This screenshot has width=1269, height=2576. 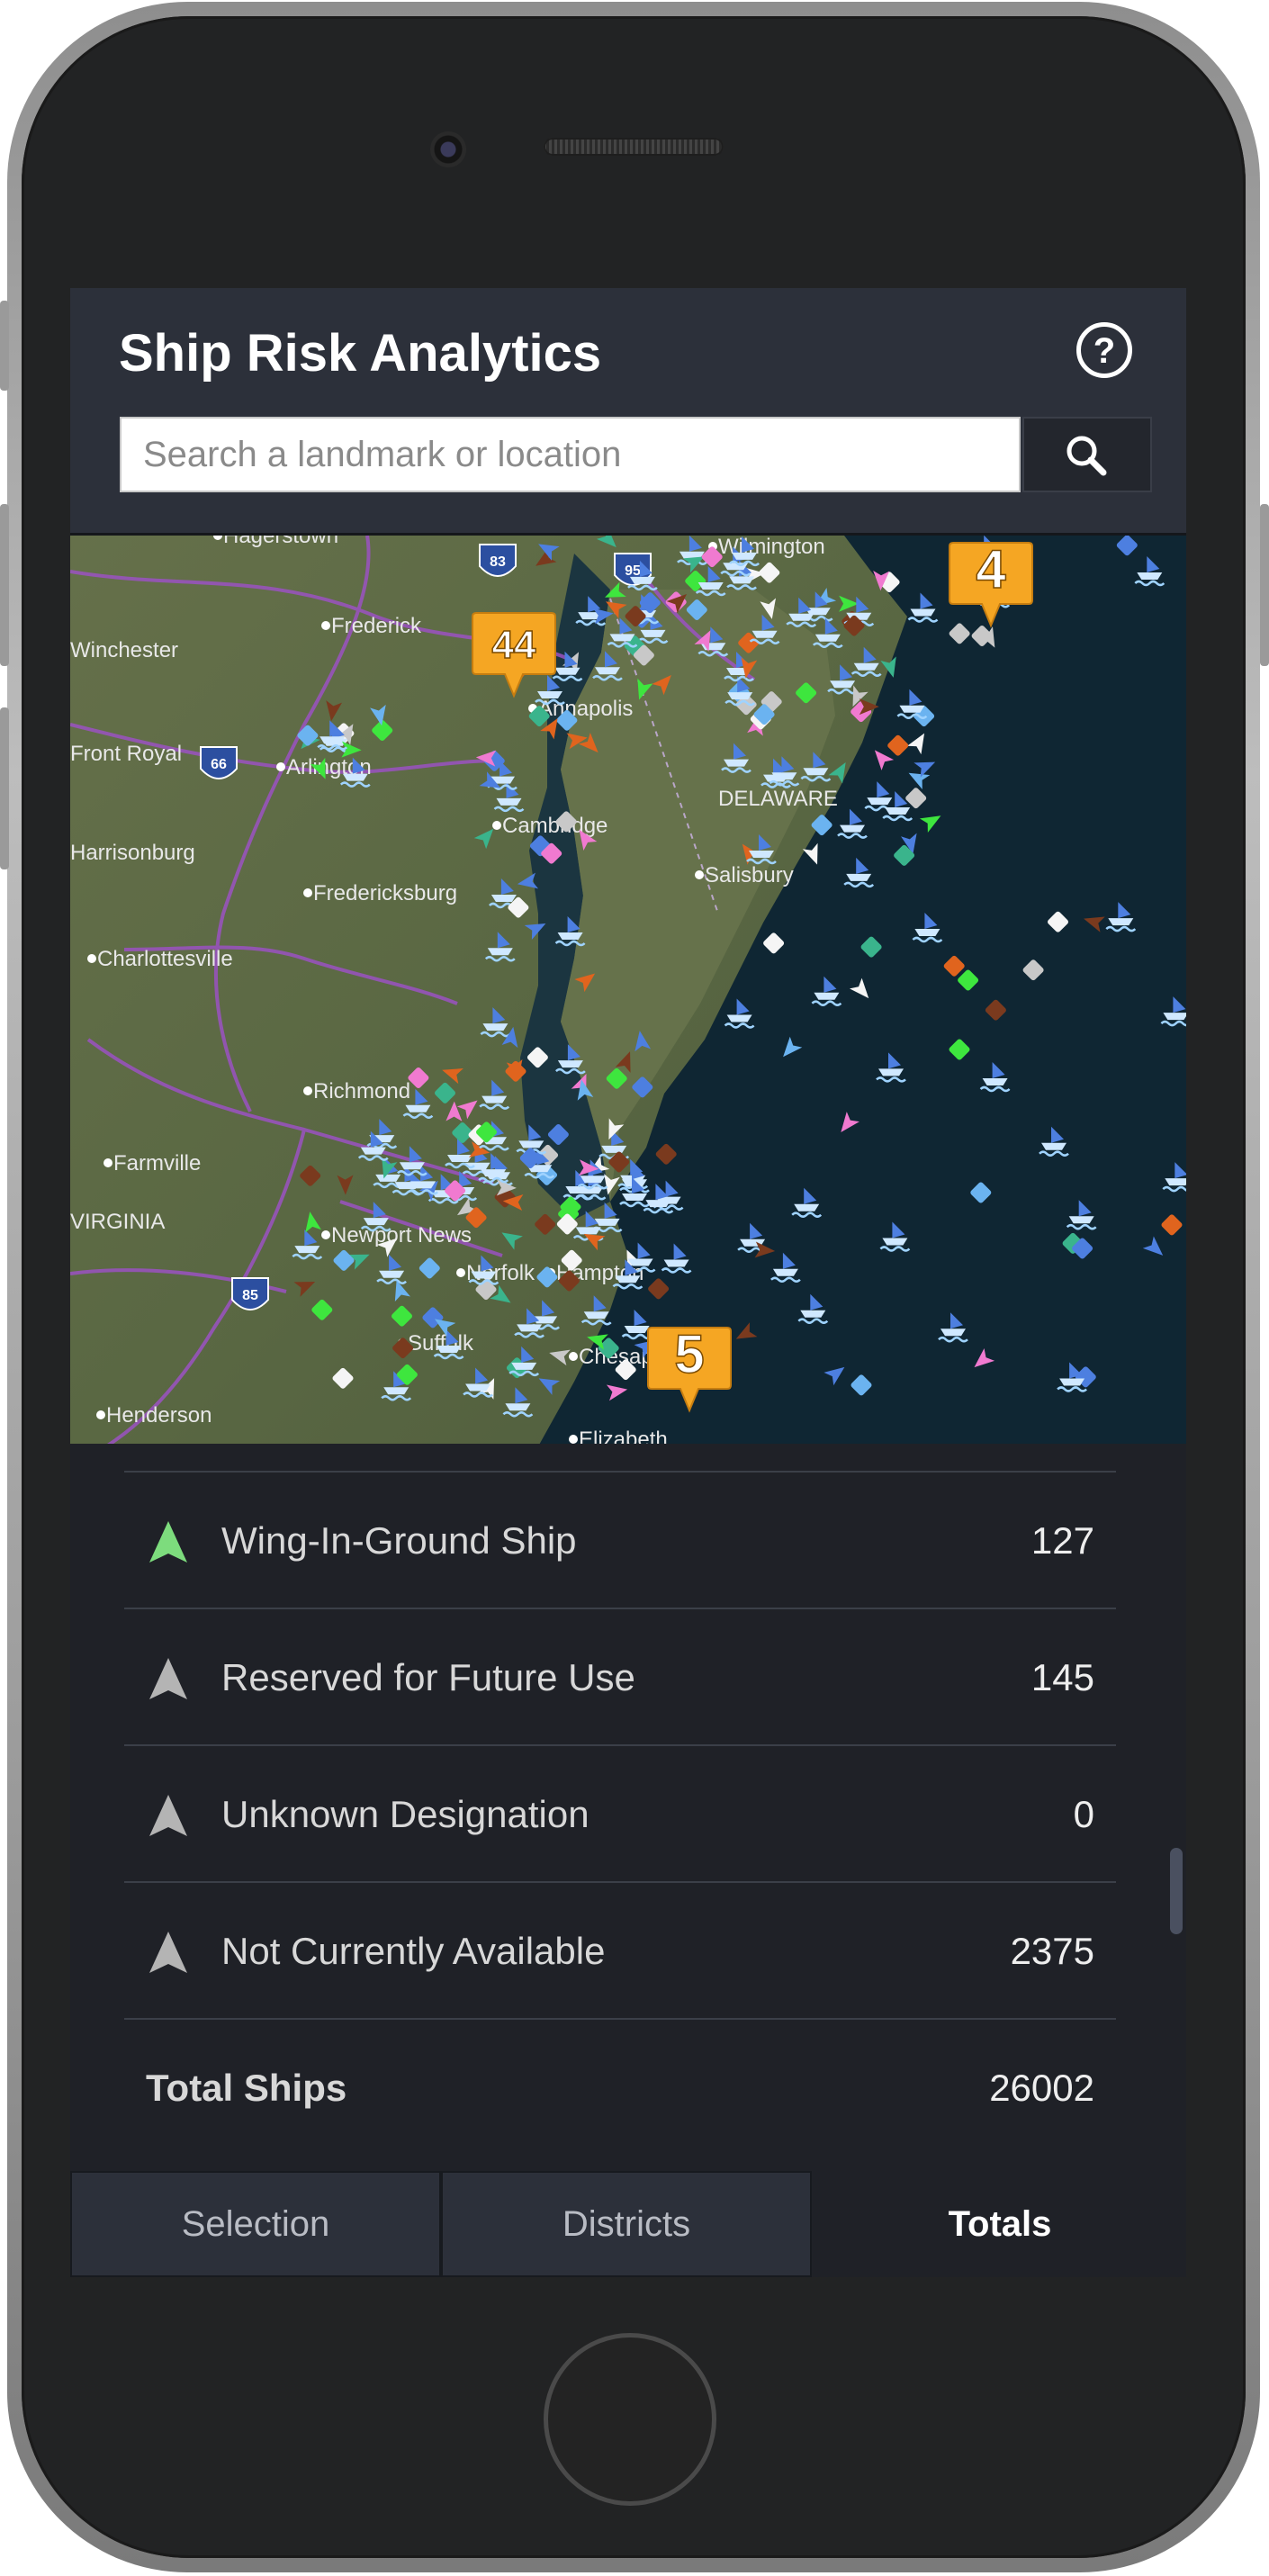 What do you see at coordinates (247, 2088) in the screenshot?
I see `total-ships-label: Total Ships` at bounding box center [247, 2088].